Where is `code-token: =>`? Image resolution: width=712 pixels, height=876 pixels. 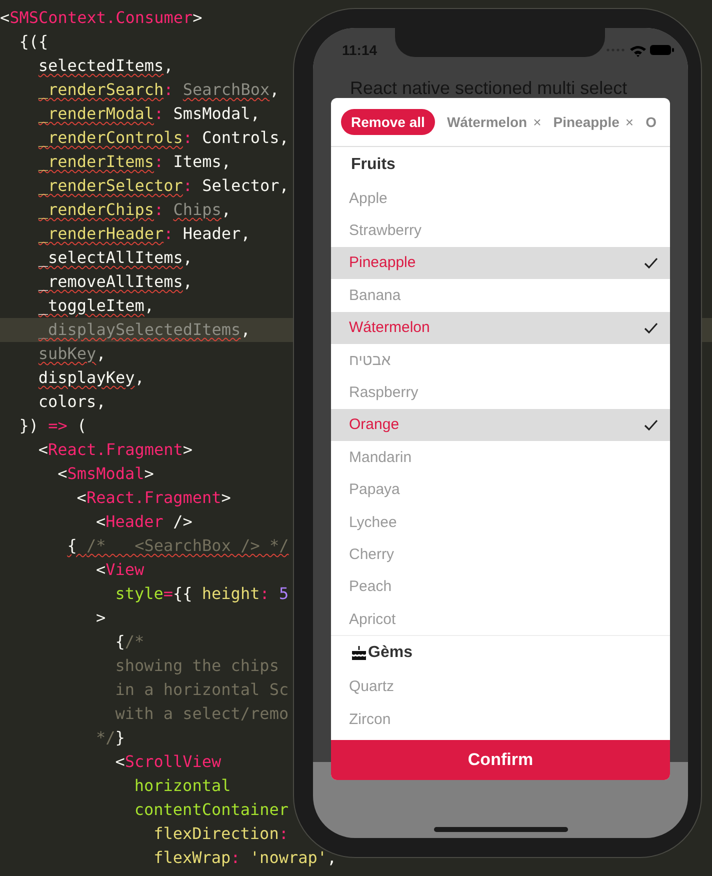 code-token: => is located at coordinates (58, 426).